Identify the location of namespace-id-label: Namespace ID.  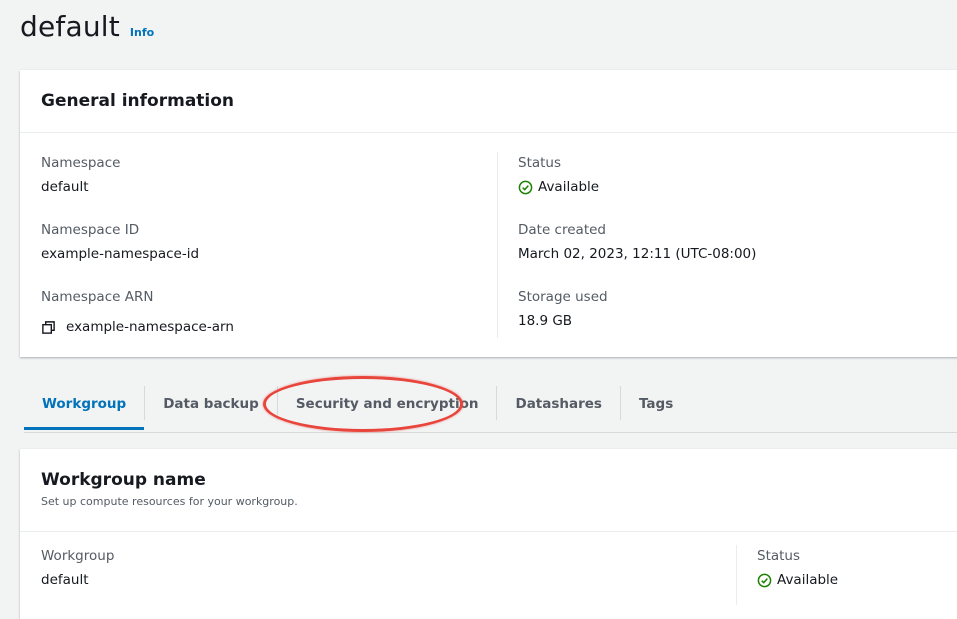
(90, 230).